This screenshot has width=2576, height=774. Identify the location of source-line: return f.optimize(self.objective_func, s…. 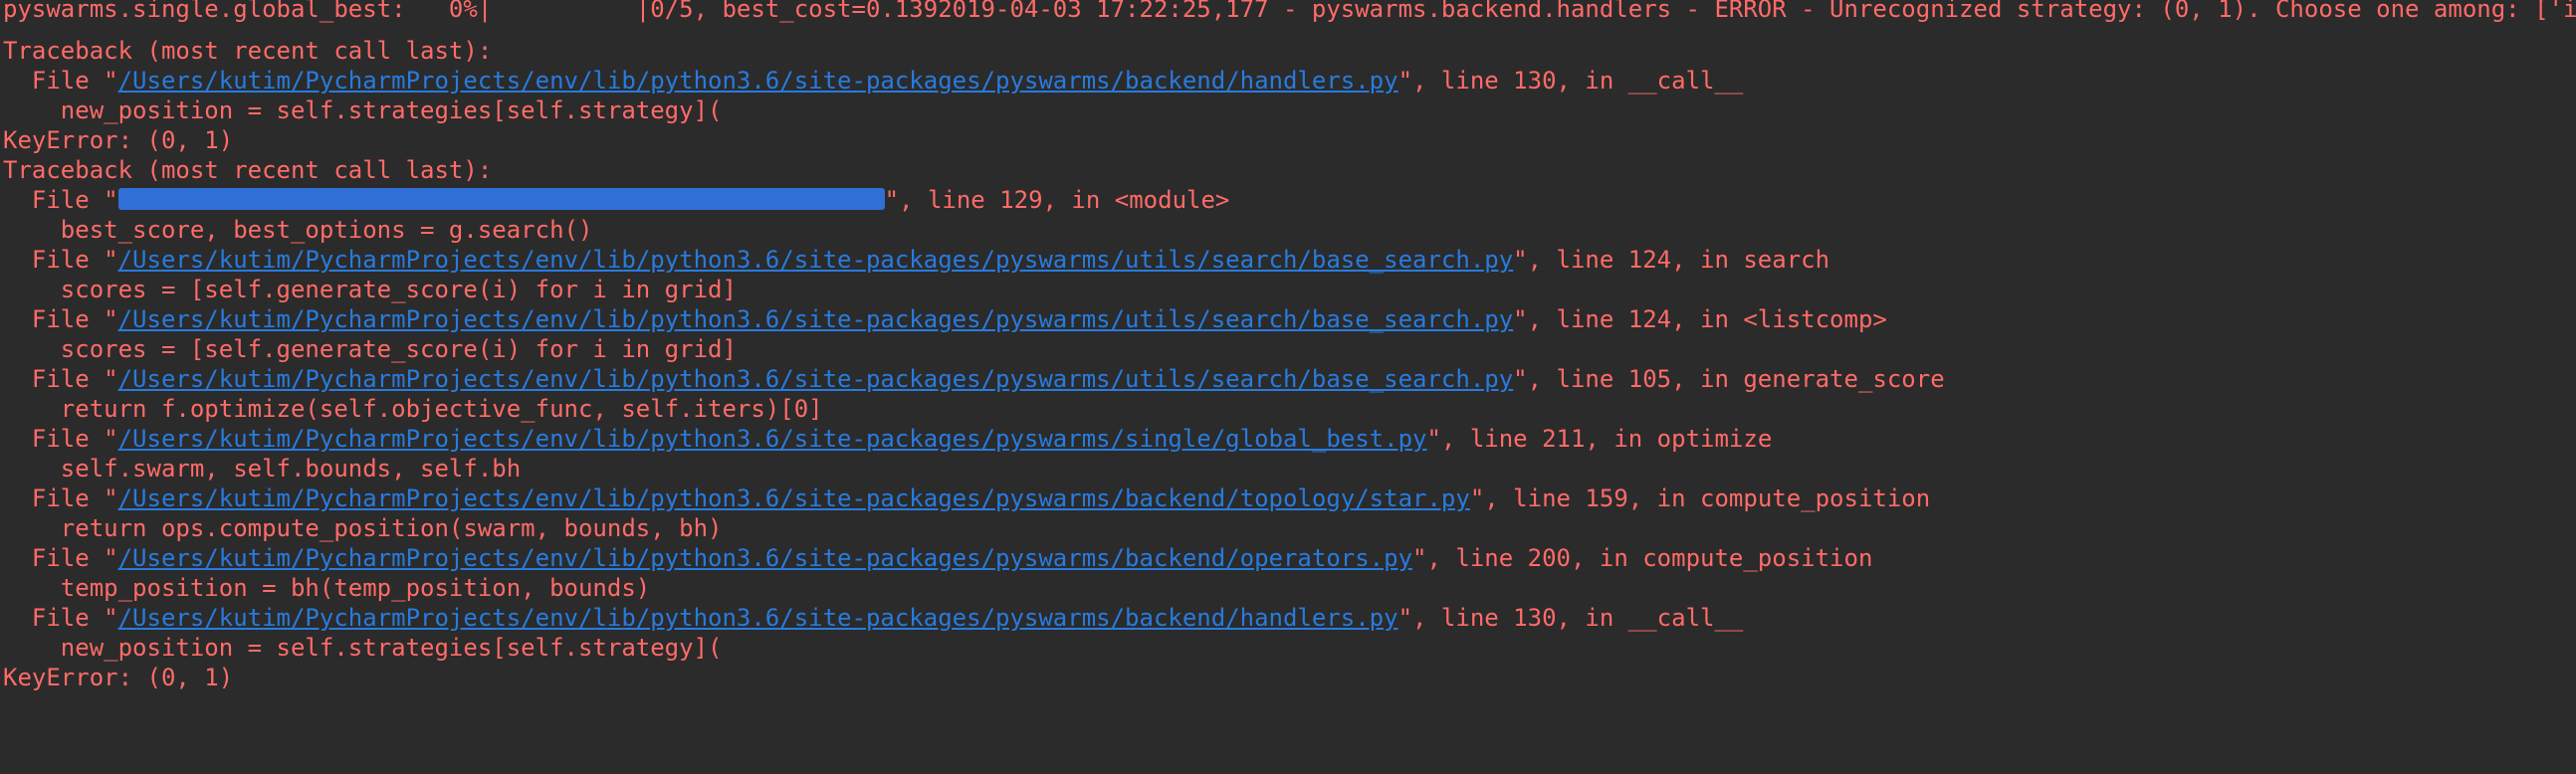
(413, 409).